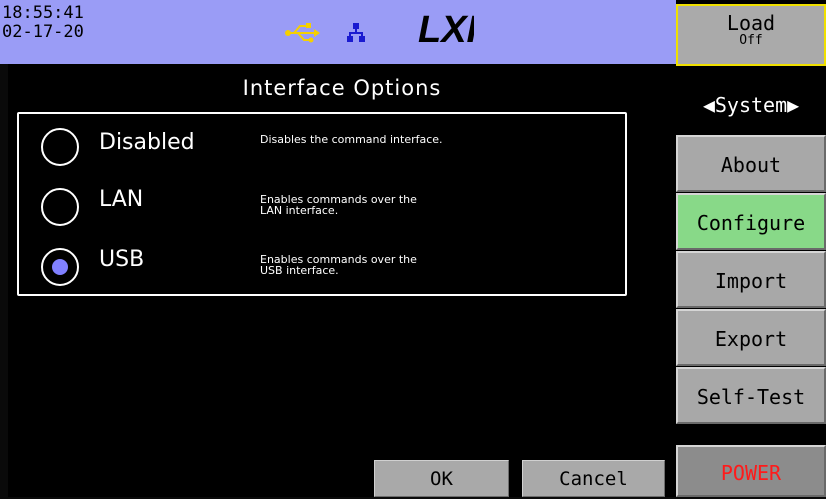 The height and width of the screenshot is (499, 826). I want to click on lxi-logo: LXI, so click(446, 28).